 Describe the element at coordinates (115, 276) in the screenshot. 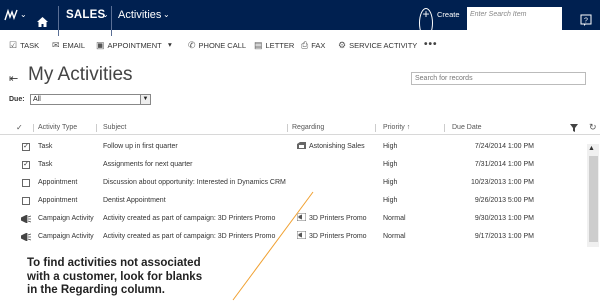

I see `annotation-line: with a customer, look for blanks` at that location.